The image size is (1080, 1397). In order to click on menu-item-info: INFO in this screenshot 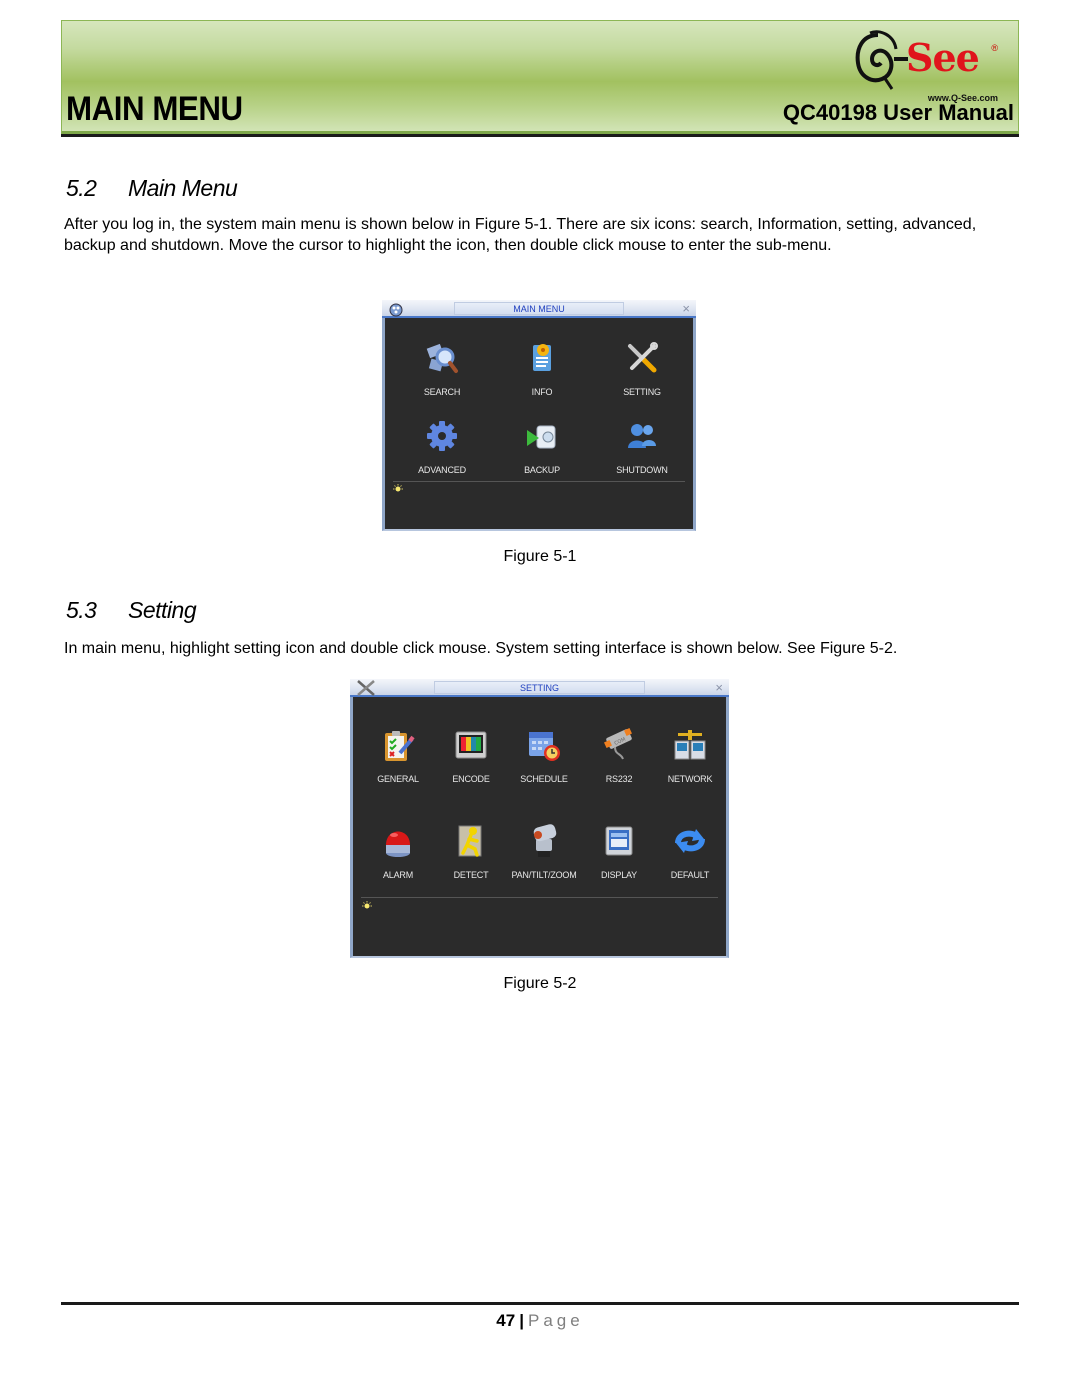, I will do `click(542, 368)`.